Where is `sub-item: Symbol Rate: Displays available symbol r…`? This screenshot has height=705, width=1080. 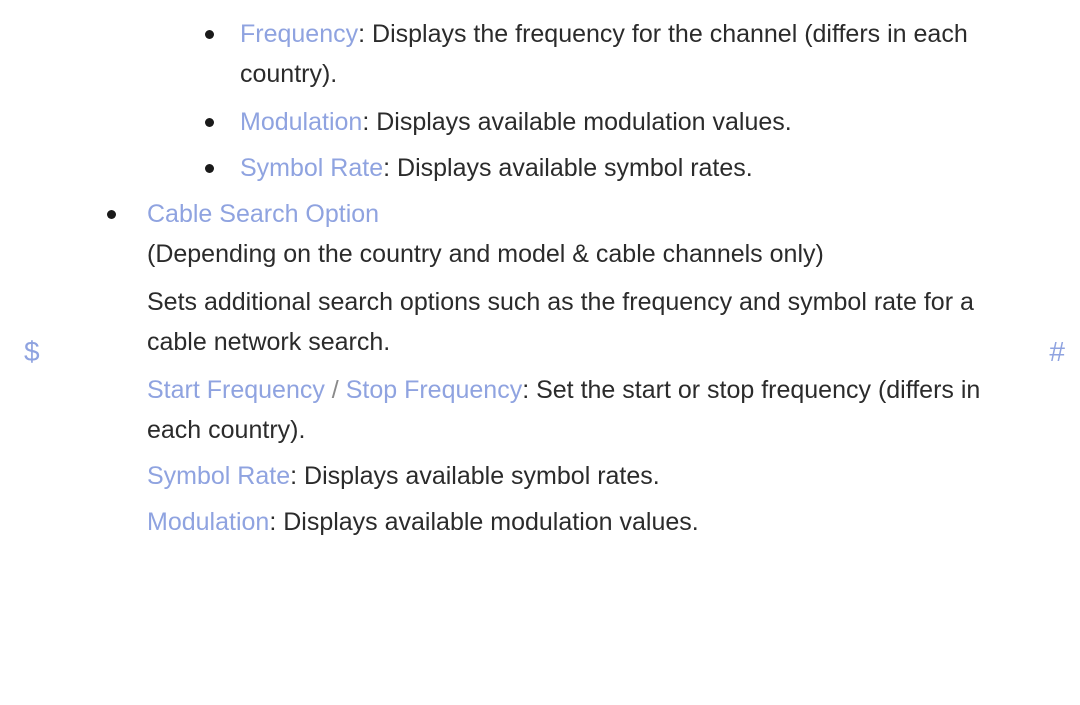 sub-item: Symbol Rate: Displays available symbol r… is located at coordinates (540, 476).